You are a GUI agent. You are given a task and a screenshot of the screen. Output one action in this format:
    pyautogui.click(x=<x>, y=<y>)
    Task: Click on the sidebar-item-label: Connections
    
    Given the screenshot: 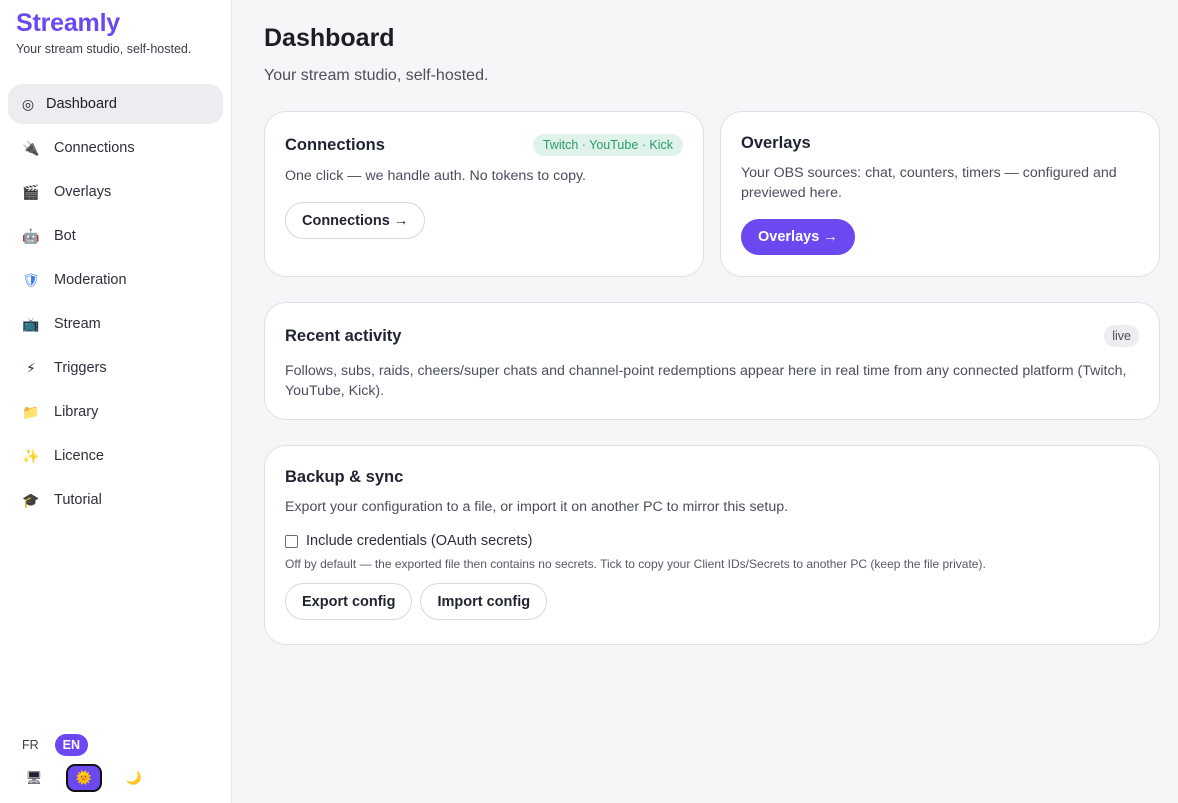 What is the action you would take?
    pyautogui.click(x=94, y=148)
    